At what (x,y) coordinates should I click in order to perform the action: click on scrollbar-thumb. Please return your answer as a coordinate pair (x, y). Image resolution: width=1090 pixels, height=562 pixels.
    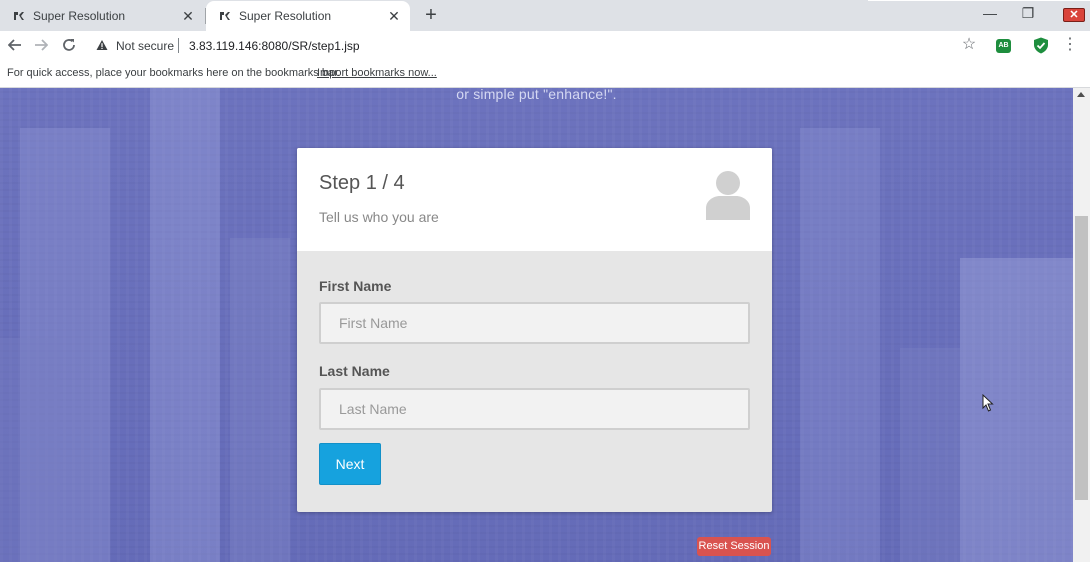
    Looking at the image, I should click on (1081, 358).